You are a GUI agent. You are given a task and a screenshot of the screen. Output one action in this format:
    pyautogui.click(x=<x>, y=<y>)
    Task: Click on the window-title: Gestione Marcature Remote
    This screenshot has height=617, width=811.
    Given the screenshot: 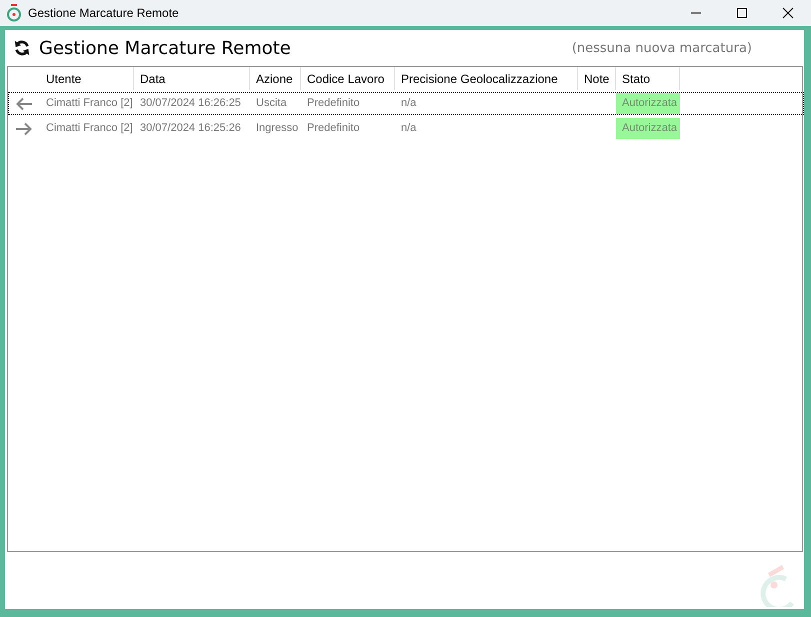 What is the action you would take?
    pyautogui.click(x=104, y=13)
    